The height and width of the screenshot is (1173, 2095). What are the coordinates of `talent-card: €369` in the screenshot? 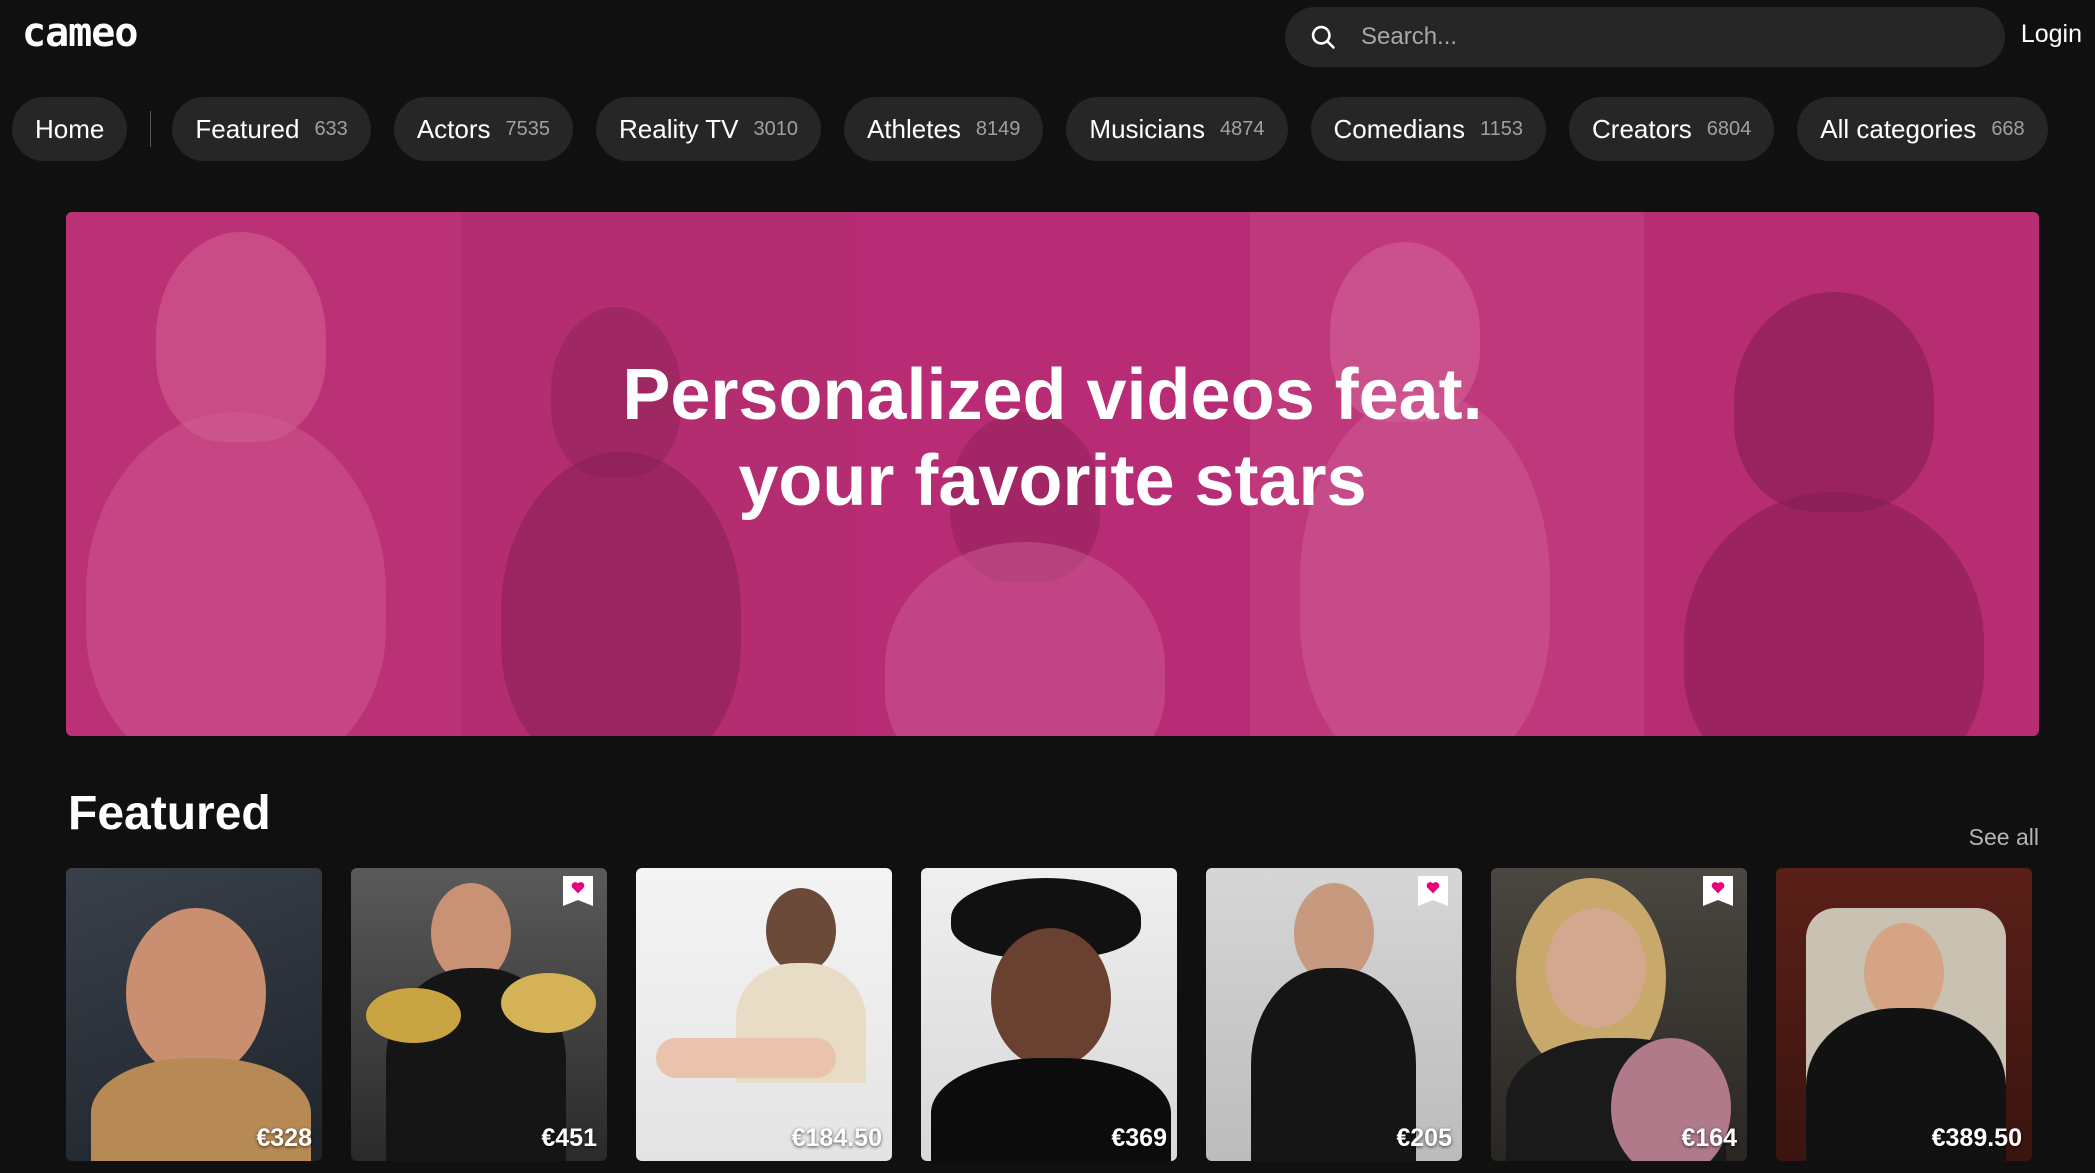 It's located at (1049, 1014).